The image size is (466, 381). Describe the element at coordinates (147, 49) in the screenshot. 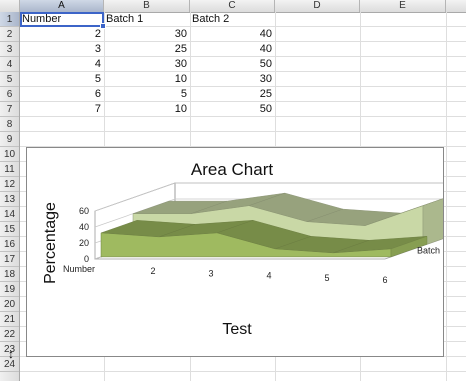

I see `cell-b3: 25` at that location.